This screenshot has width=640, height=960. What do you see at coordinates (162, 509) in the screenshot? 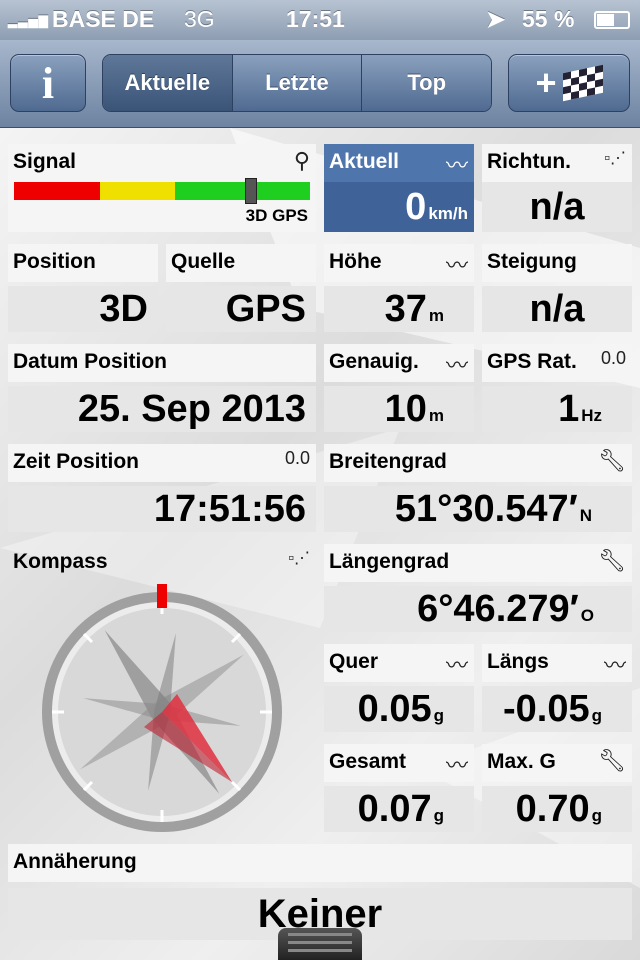
I see `time-position-value: 17:51:56` at bounding box center [162, 509].